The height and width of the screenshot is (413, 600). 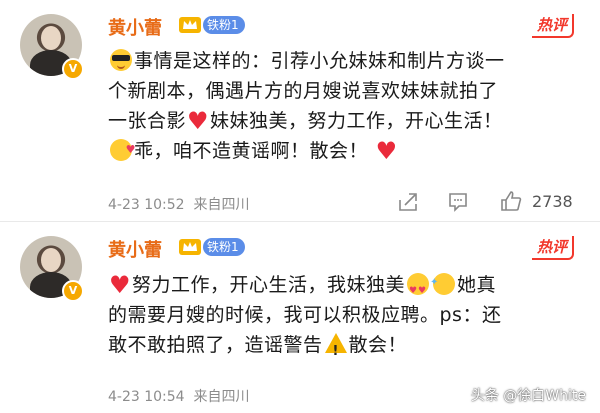 What do you see at coordinates (511, 201) in the screenshot?
I see `thumbs-up-icon` at bounding box center [511, 201].